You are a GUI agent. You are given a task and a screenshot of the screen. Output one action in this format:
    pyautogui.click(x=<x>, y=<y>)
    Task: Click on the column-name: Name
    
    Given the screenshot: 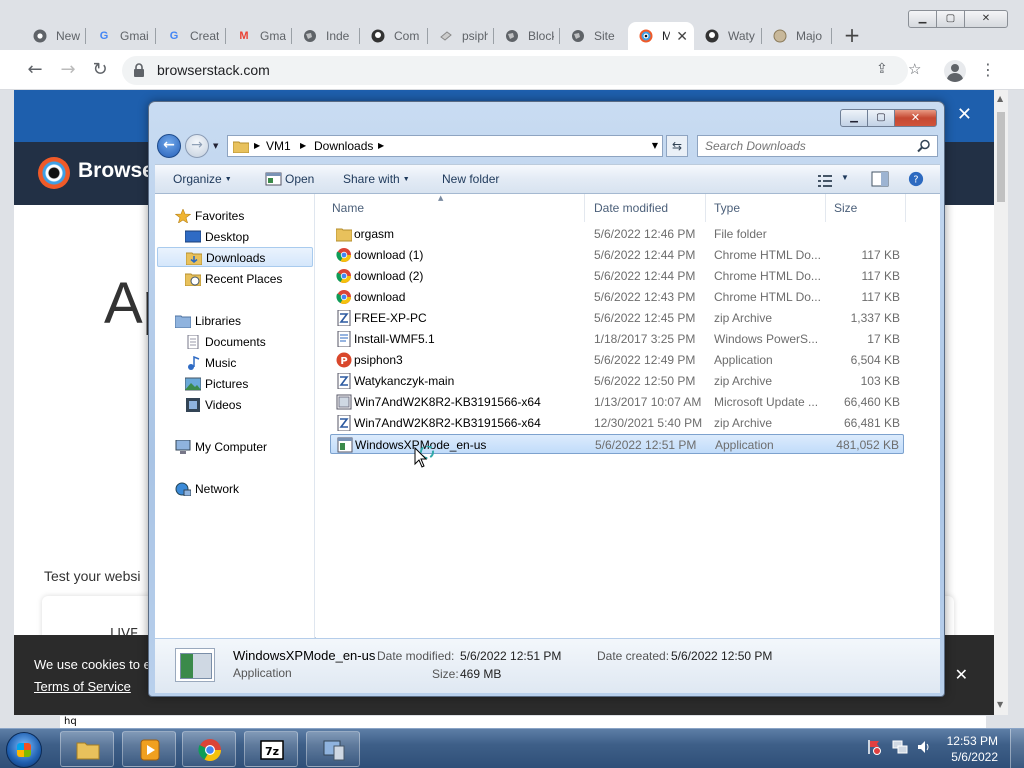 What is the action you would take?
    pyautogui.click(x=454, y=208)
    